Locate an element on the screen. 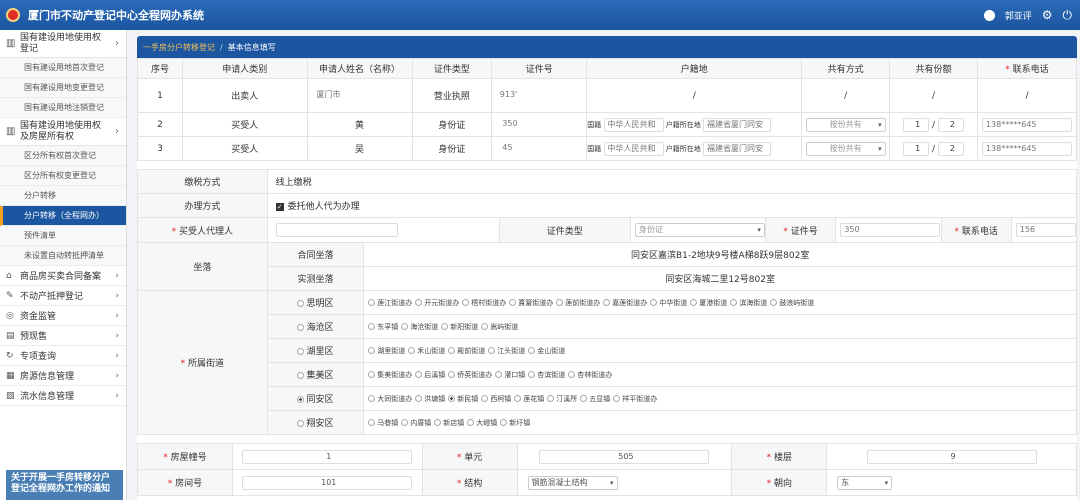  sidebar-item: 预件清单 is located at coordinates (63, 236).